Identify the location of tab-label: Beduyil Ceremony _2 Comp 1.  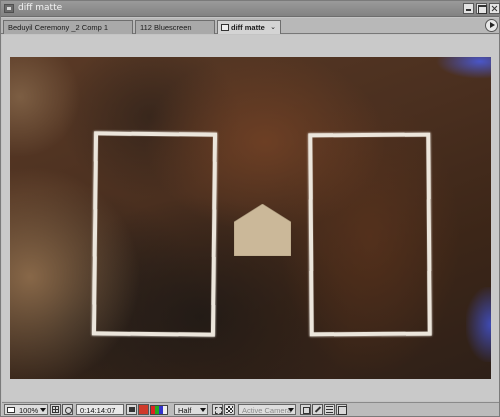
(58, 27).